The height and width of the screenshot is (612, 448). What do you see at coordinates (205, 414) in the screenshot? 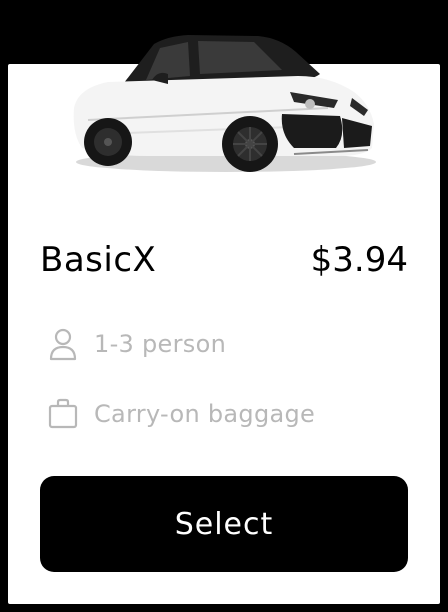
I see `feature-baggage-label: Carry-on baggage` at bounding box center [205, 414].